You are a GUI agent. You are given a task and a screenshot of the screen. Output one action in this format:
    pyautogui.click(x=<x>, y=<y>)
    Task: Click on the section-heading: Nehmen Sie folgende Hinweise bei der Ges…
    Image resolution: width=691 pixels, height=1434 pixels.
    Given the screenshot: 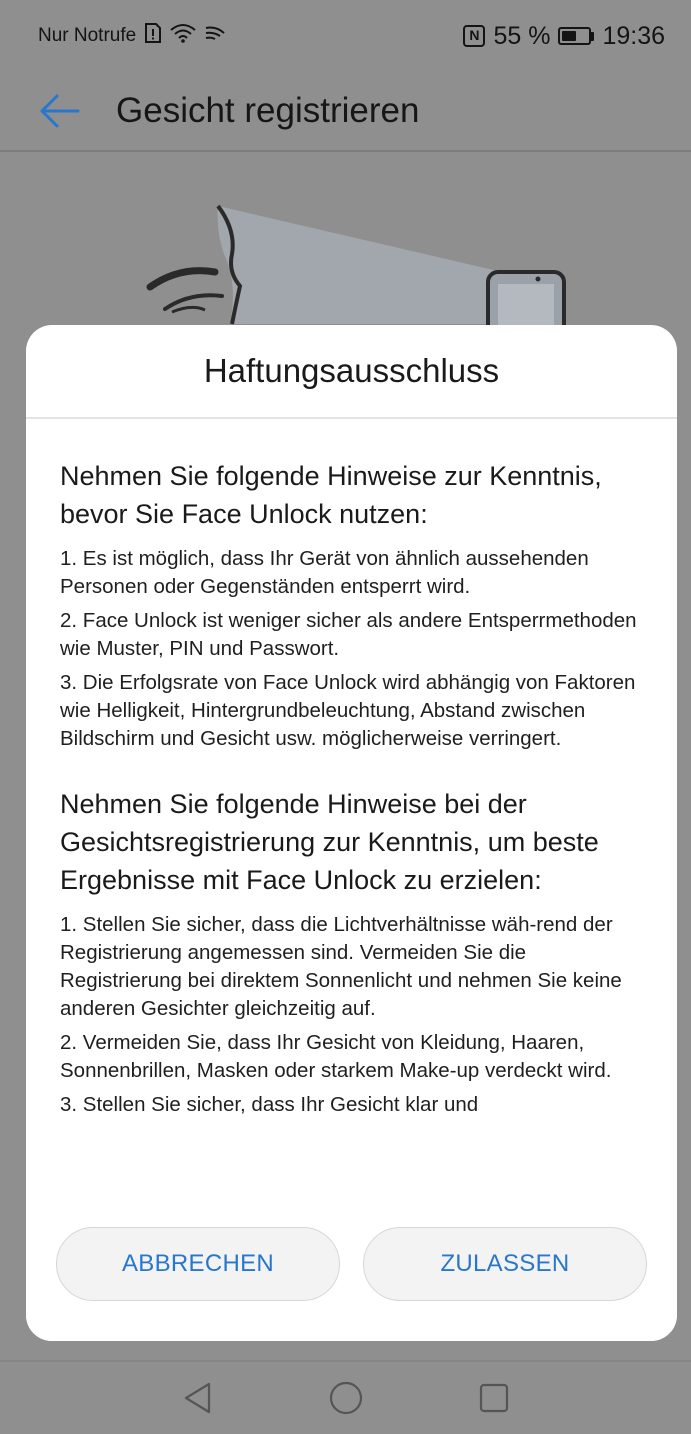 What is the action you would take?
    pyautogui.click(x=329, y=842)
    